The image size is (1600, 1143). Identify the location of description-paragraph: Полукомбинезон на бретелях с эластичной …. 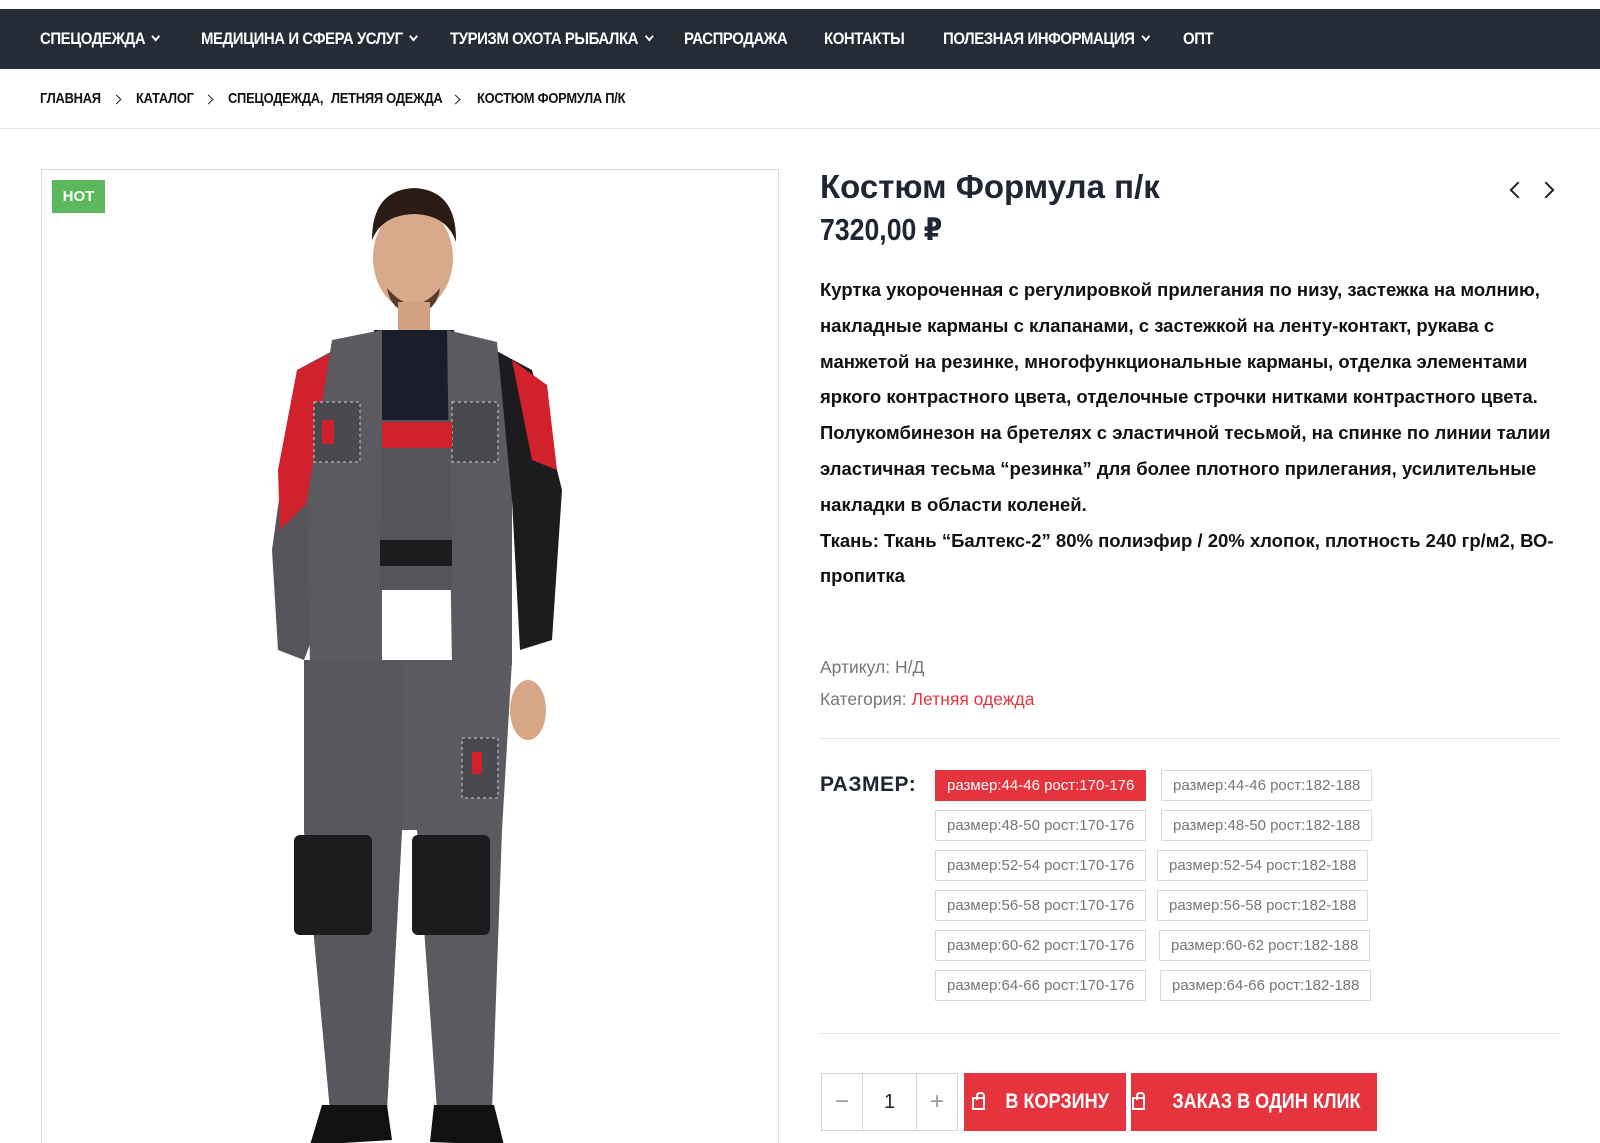
(1185, 468).